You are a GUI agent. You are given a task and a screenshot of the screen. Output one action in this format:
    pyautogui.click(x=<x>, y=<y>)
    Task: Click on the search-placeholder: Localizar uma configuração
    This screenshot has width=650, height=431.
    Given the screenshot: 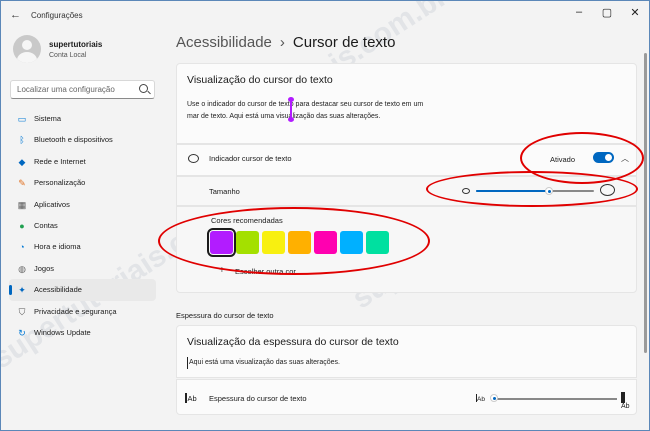 What is the action you would take?
    pyautogui.click(x=66, y=89)
    